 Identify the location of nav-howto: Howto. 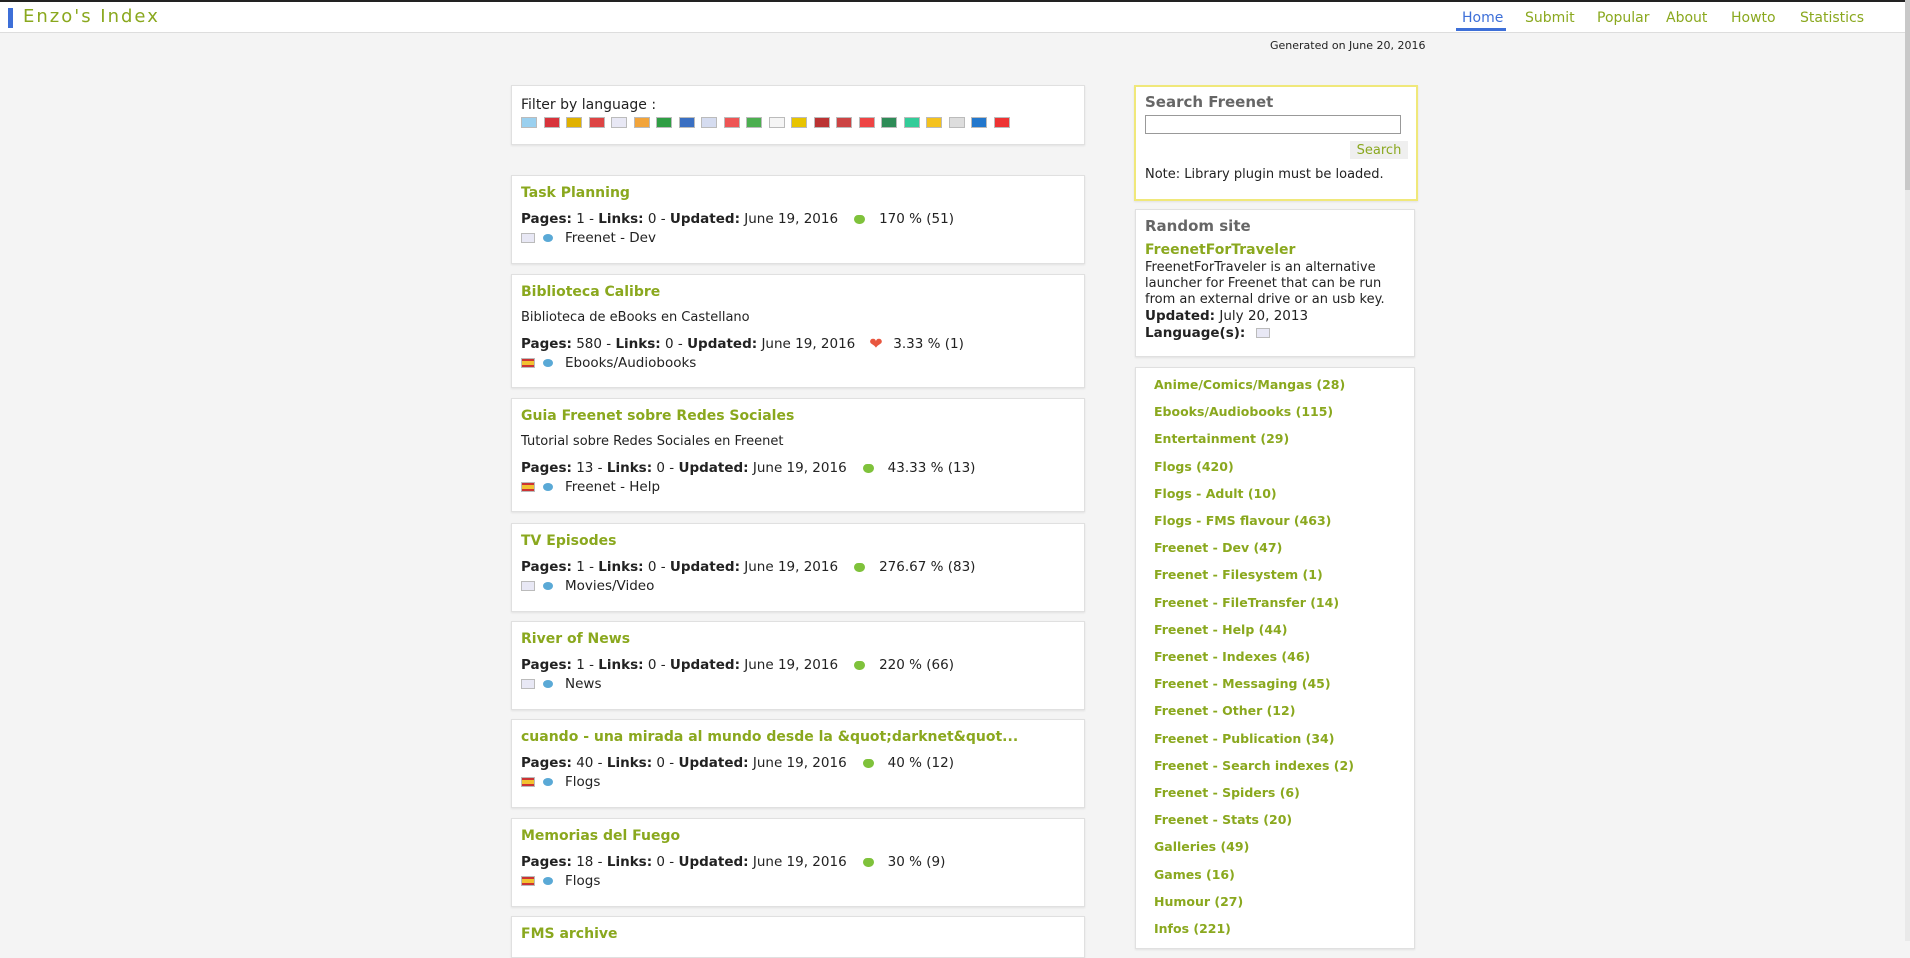
(1753, 18).